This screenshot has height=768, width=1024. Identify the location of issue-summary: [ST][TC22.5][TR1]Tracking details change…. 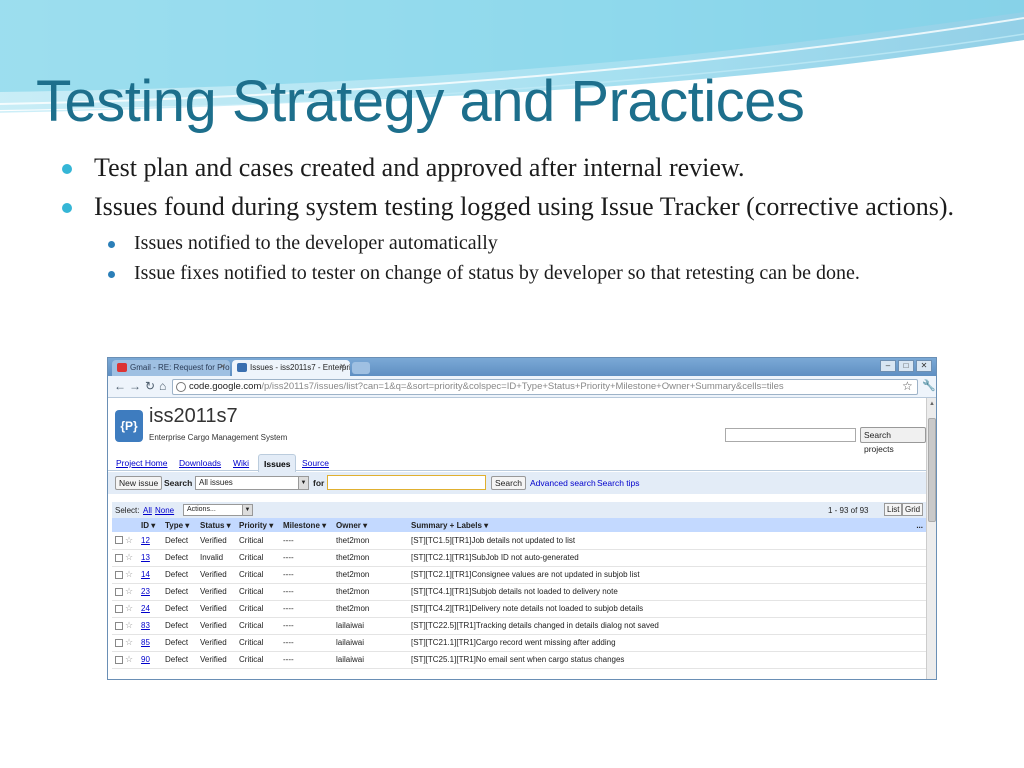
(661, 626).